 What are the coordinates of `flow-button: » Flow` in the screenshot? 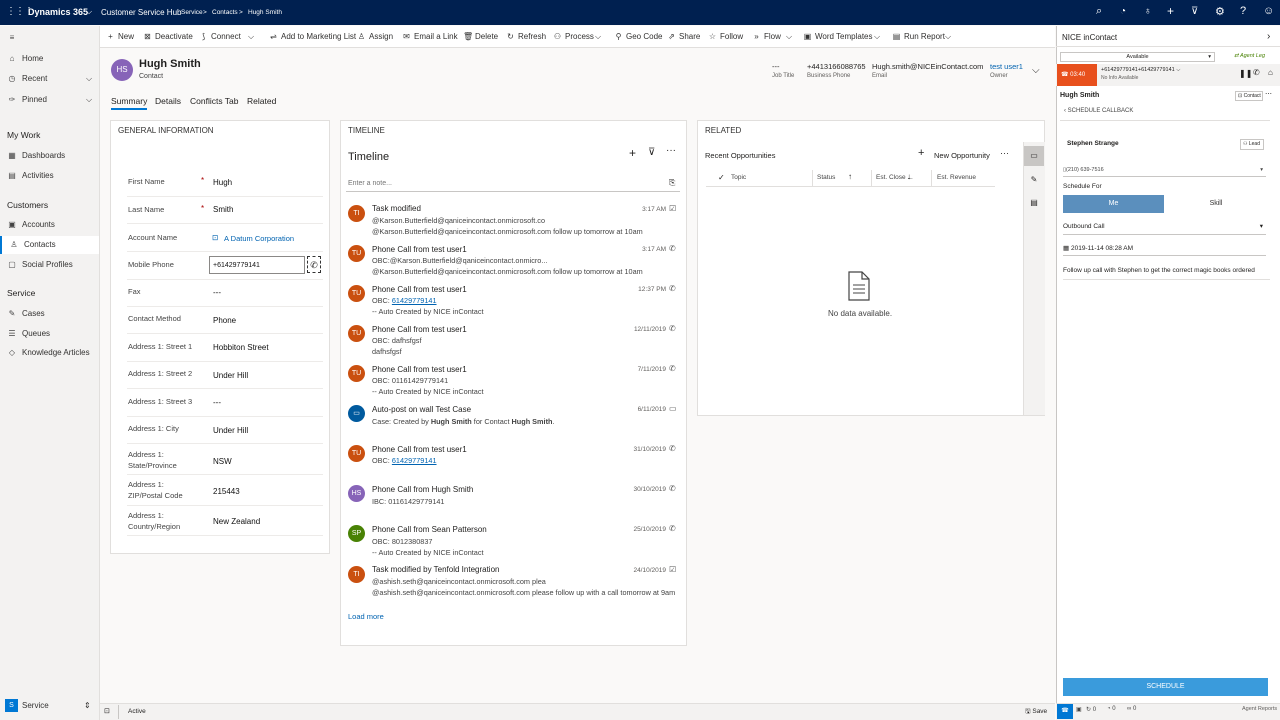 It's located at (766, 37).